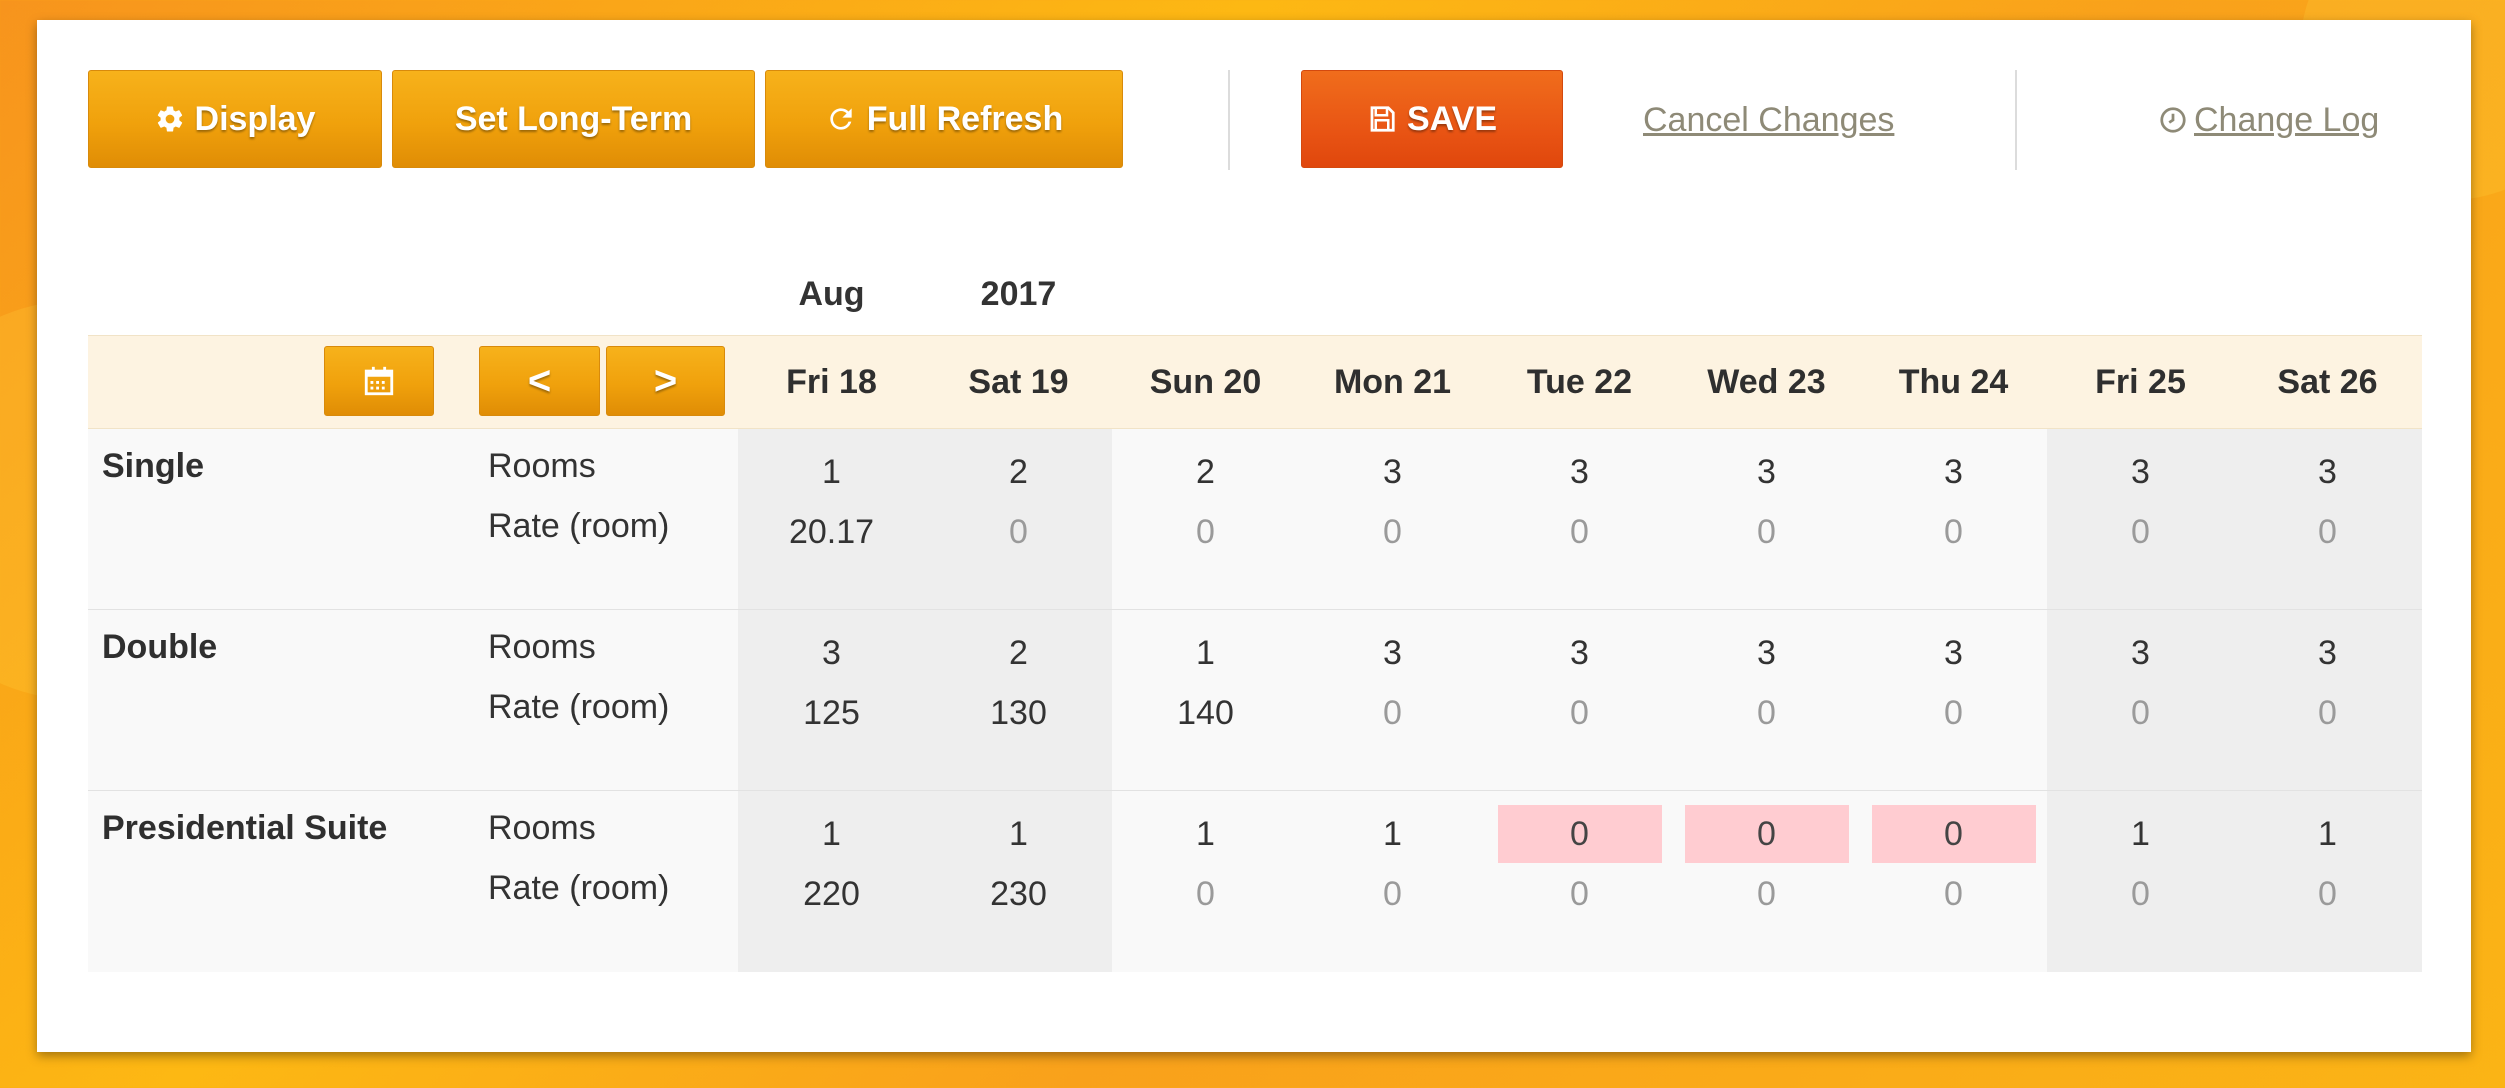  I want to click on rate-cell: 140, so click(1206, 713).